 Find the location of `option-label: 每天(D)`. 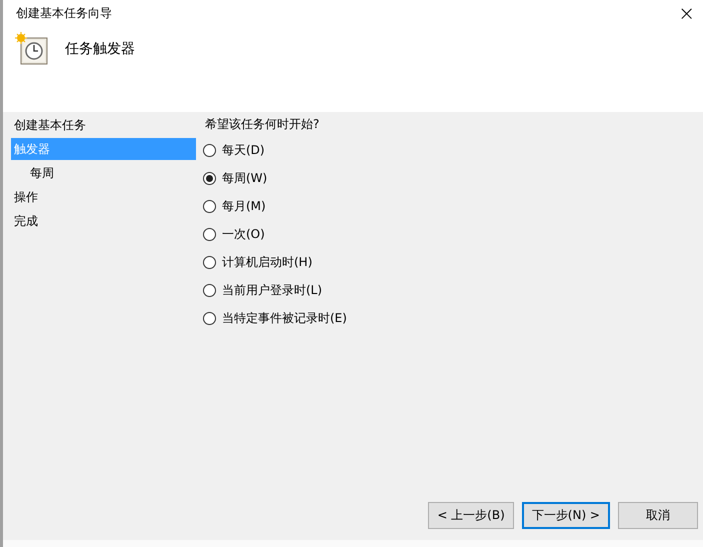

option-label: 每天(D) is located at coordinates (243, 150).